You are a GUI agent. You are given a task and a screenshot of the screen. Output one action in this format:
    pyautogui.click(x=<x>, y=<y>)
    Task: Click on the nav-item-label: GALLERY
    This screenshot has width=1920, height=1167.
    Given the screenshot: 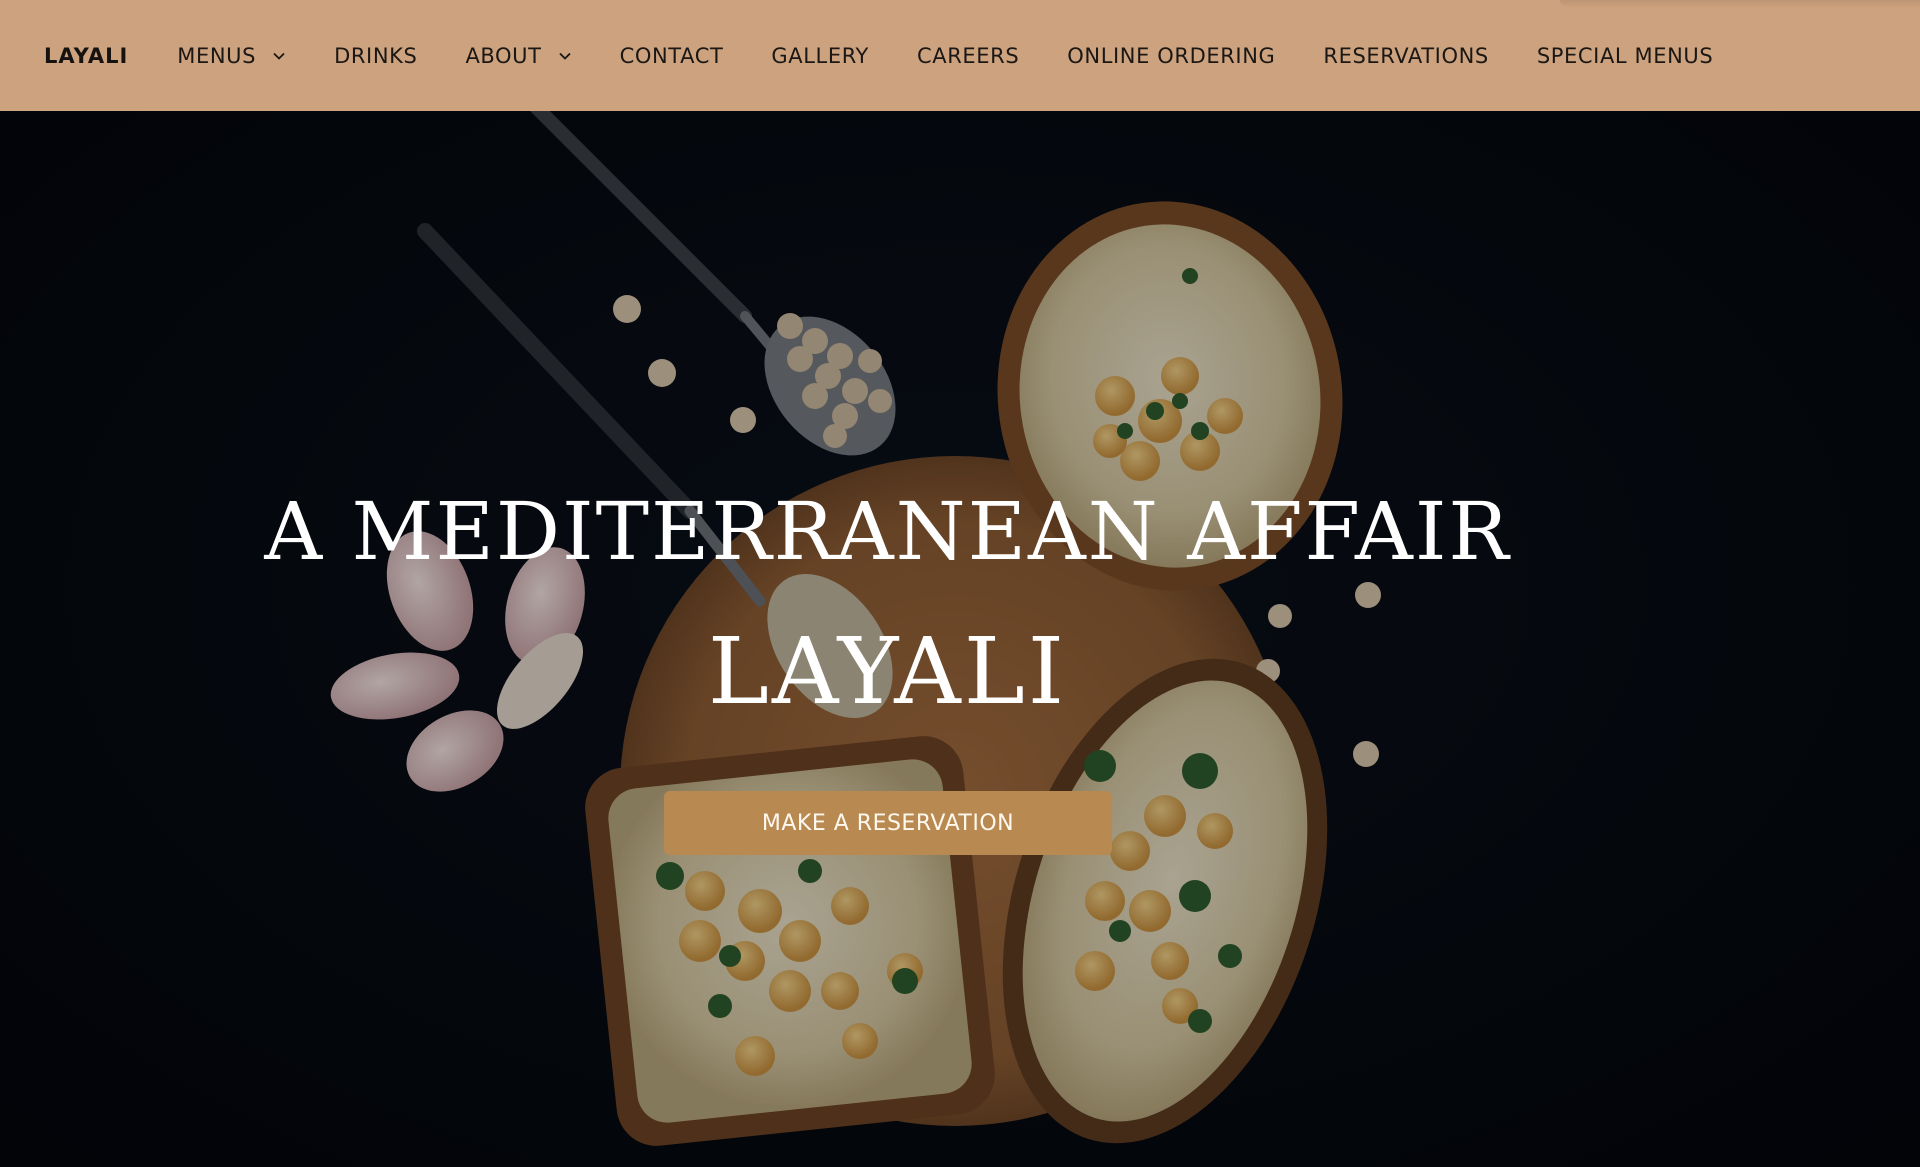 What is the action you would take?
    pyautogui.click(x=820, y=55)
    